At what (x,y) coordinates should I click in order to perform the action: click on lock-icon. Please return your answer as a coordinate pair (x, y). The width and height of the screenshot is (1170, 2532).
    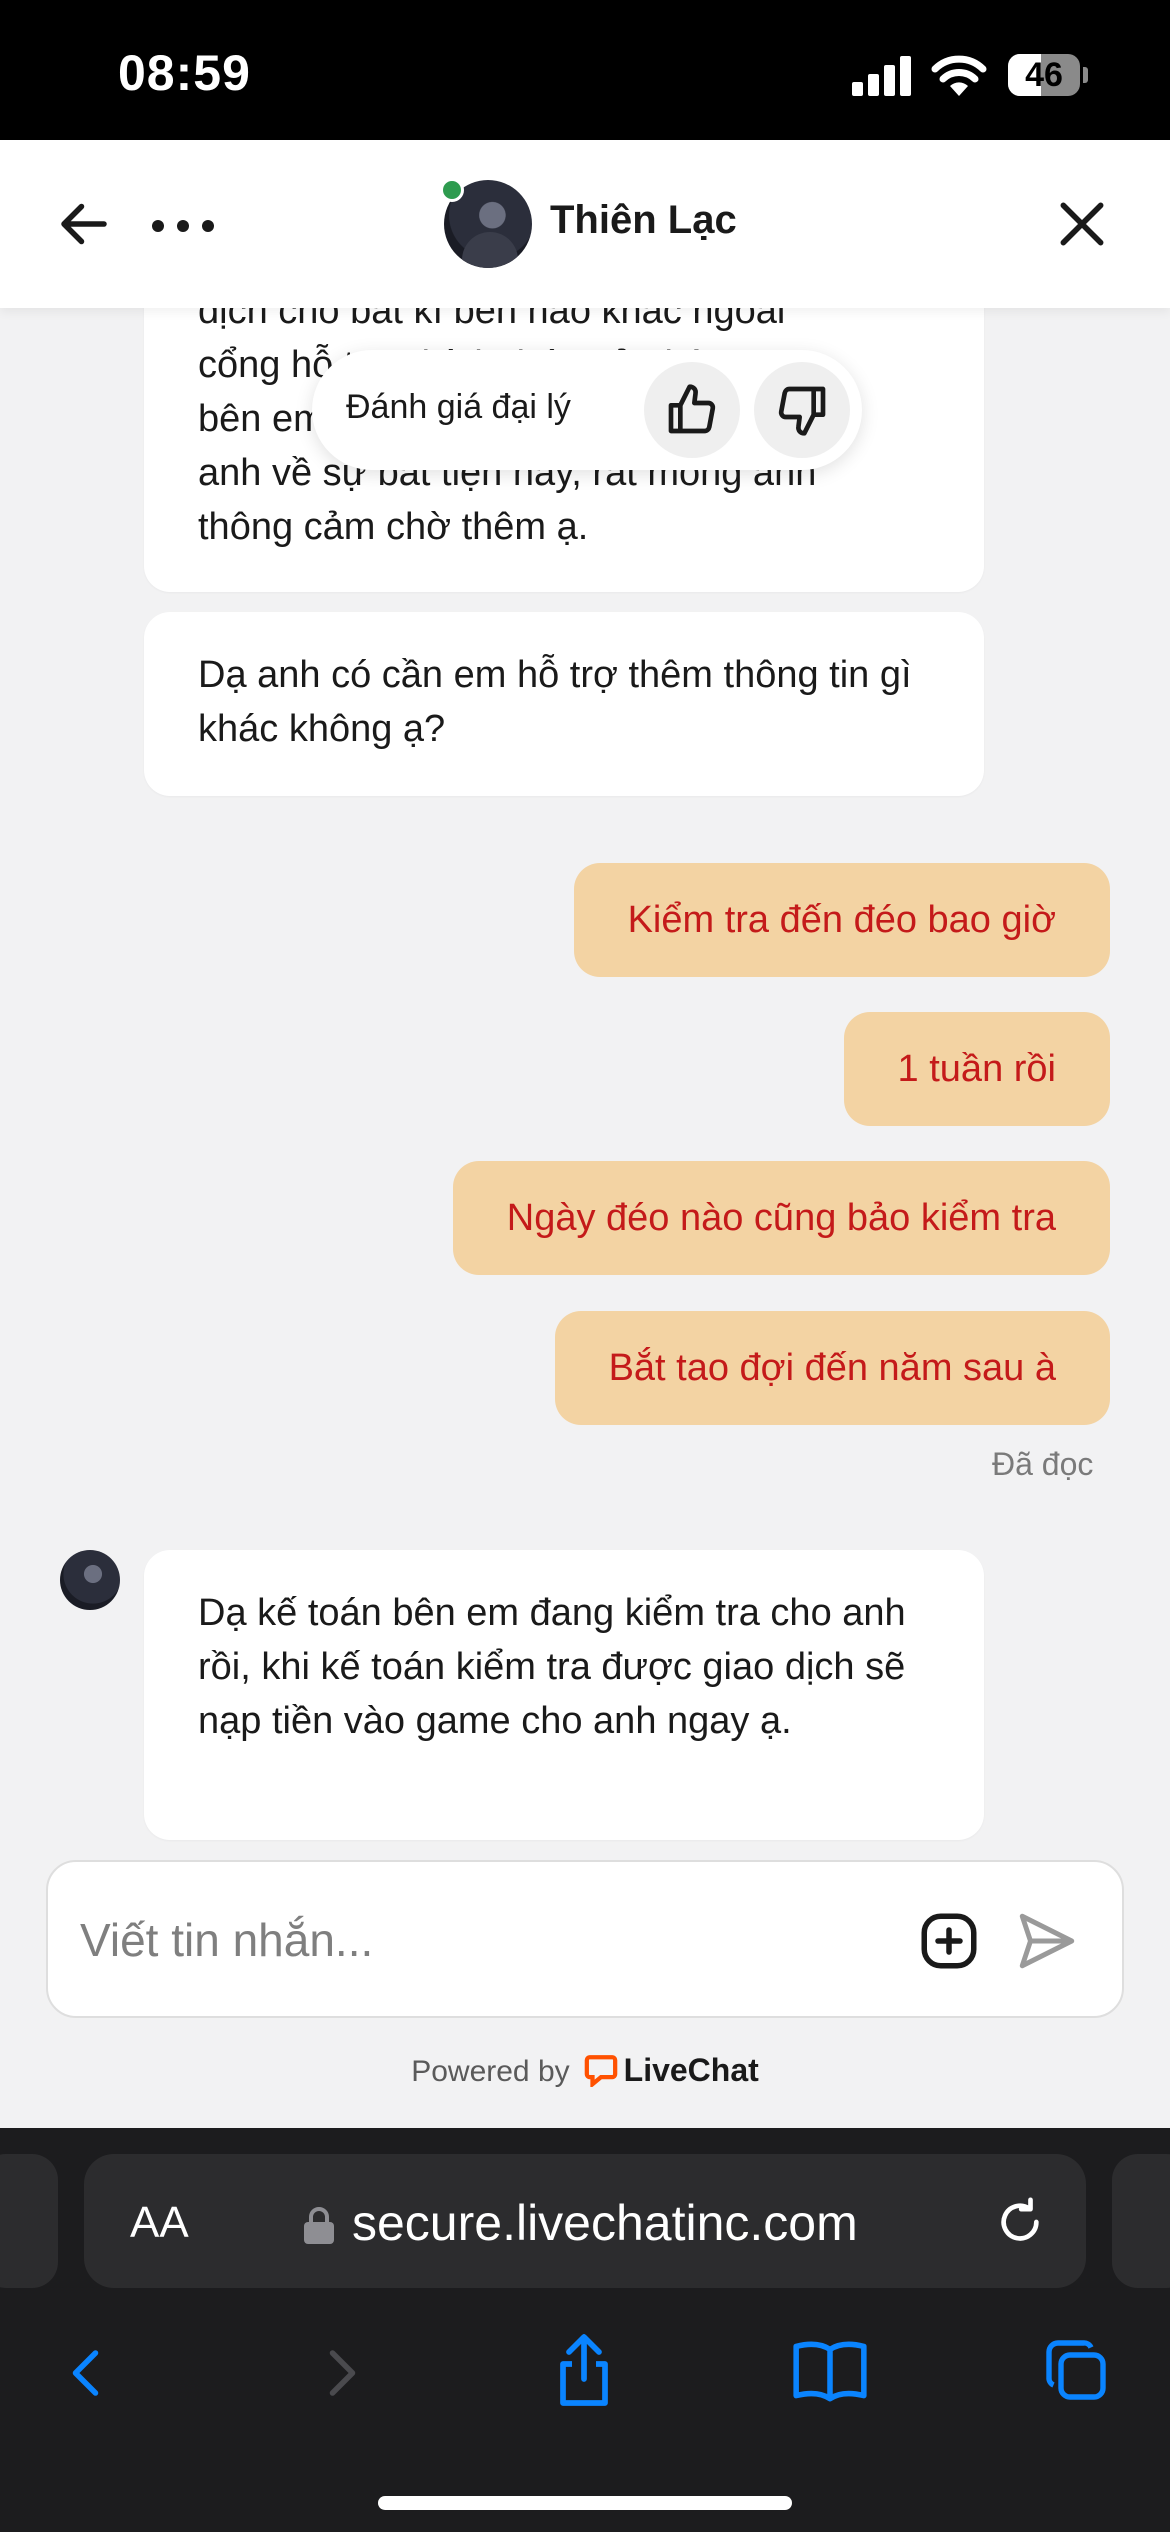
    Looking at the image, I should click on (319, 2228).